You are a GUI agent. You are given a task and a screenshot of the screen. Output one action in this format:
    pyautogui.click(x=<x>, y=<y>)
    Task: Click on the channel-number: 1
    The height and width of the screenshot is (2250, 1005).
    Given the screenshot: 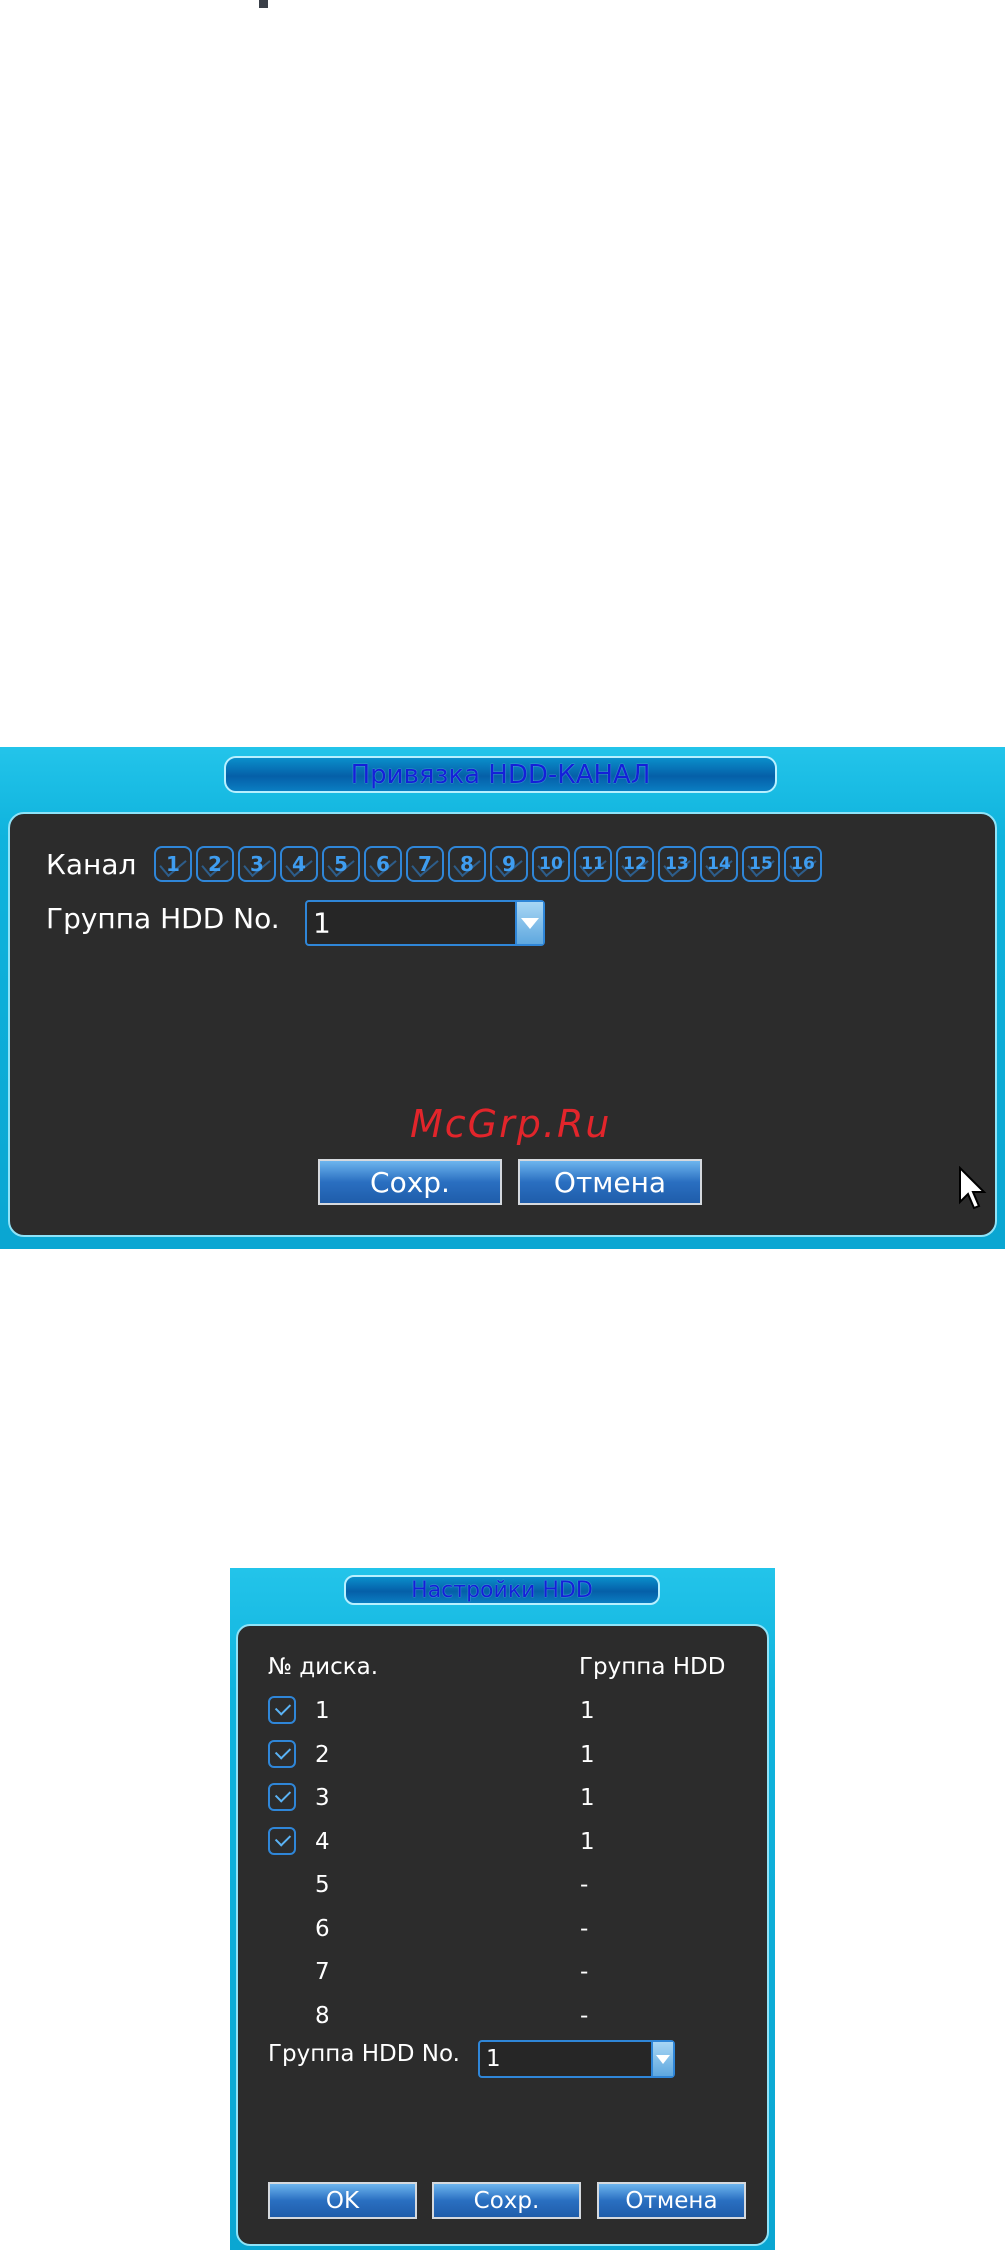 What is the action you would take?
    pyautogui.click(x=173, y=864)
    